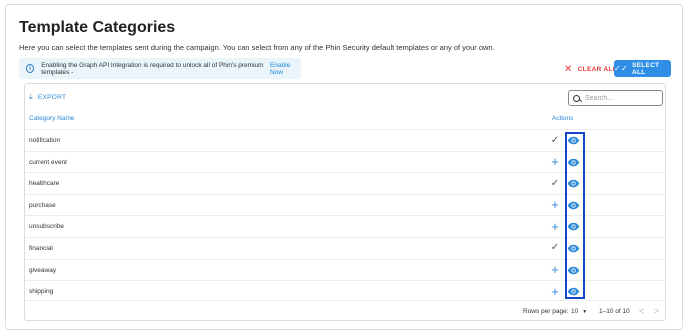 Image resolution: width=688 pixels, height=335 pixels. Describe the element at coordinates (345, 269) in the screenshot. I see `table-row: giveaway +` at that location.